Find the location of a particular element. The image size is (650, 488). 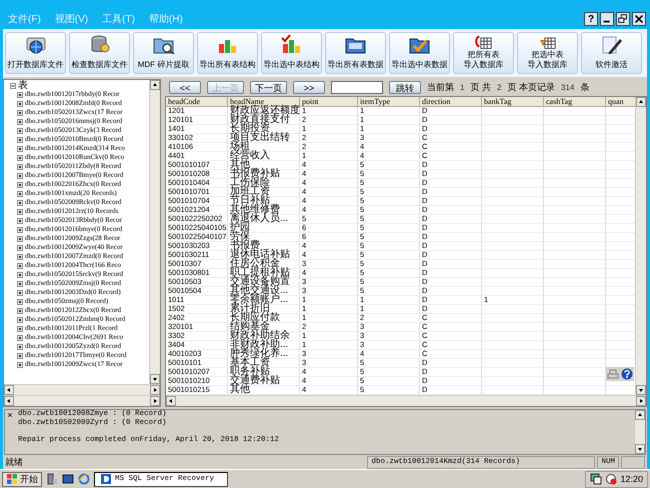

go-button: 跳转 is located at coordinates (405, 87).